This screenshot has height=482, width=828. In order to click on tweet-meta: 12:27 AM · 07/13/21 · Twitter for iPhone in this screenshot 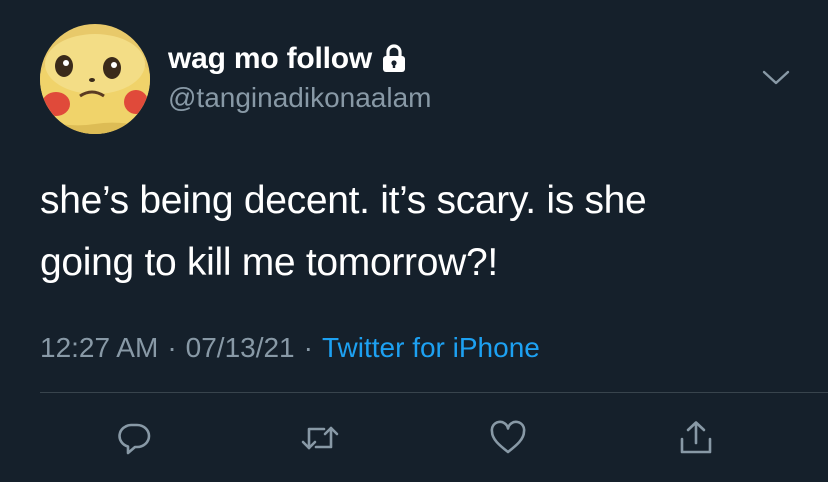, I will do `click(290, 348)`.